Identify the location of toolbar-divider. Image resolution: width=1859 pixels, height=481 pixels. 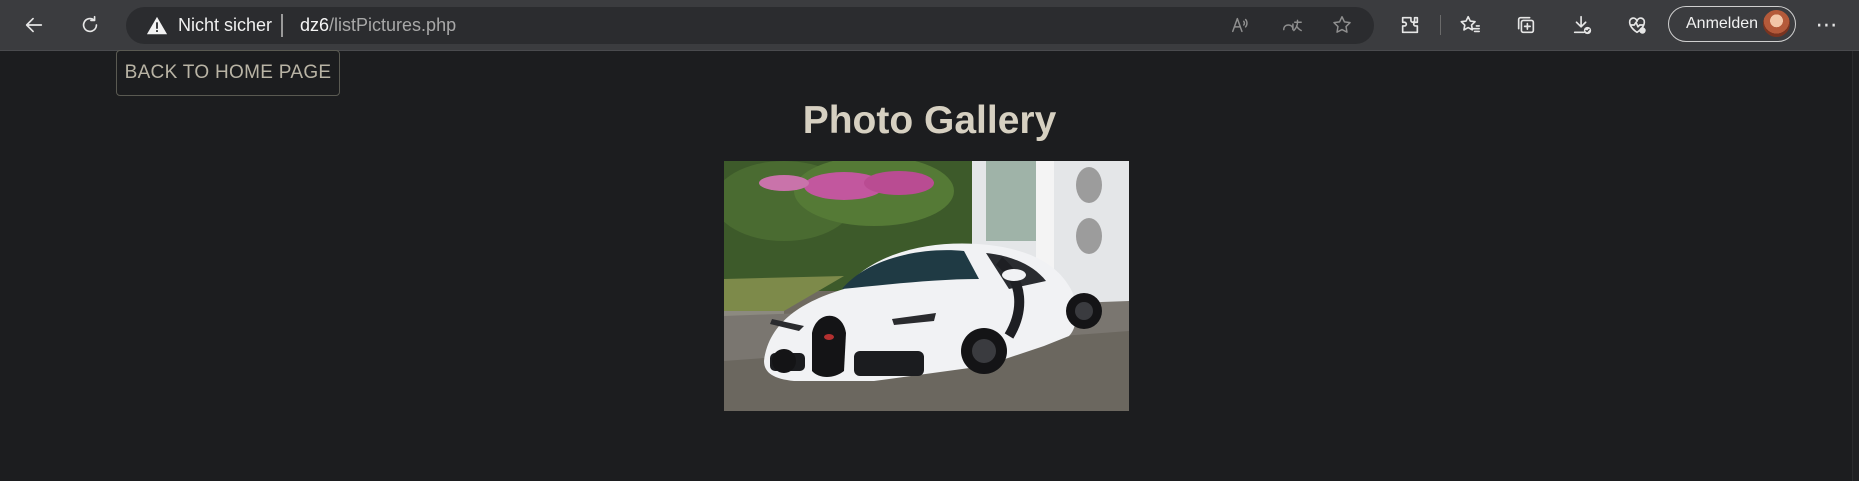
(1440, 25).